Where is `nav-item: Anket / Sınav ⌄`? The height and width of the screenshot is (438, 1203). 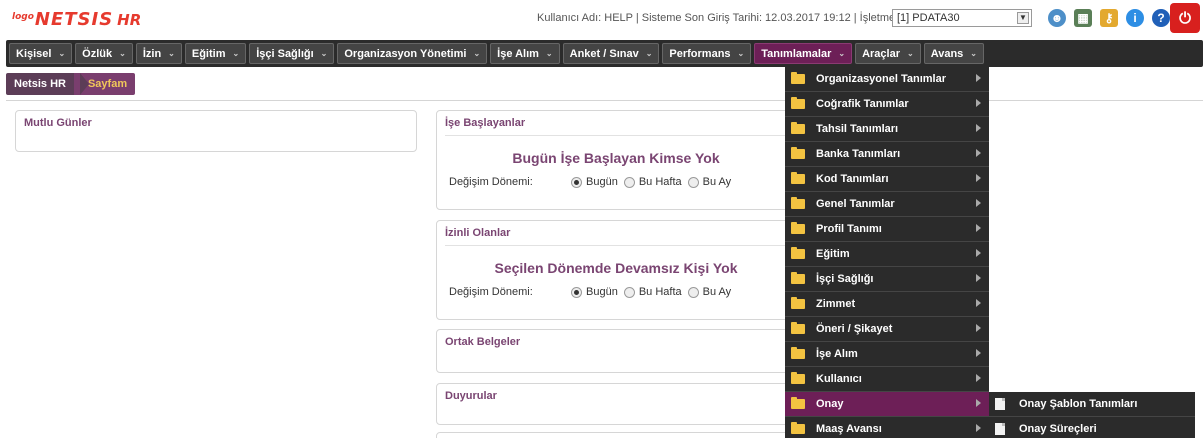 nav-item: Anket / Sınav ⌄ is located at coordinates (611, 53).